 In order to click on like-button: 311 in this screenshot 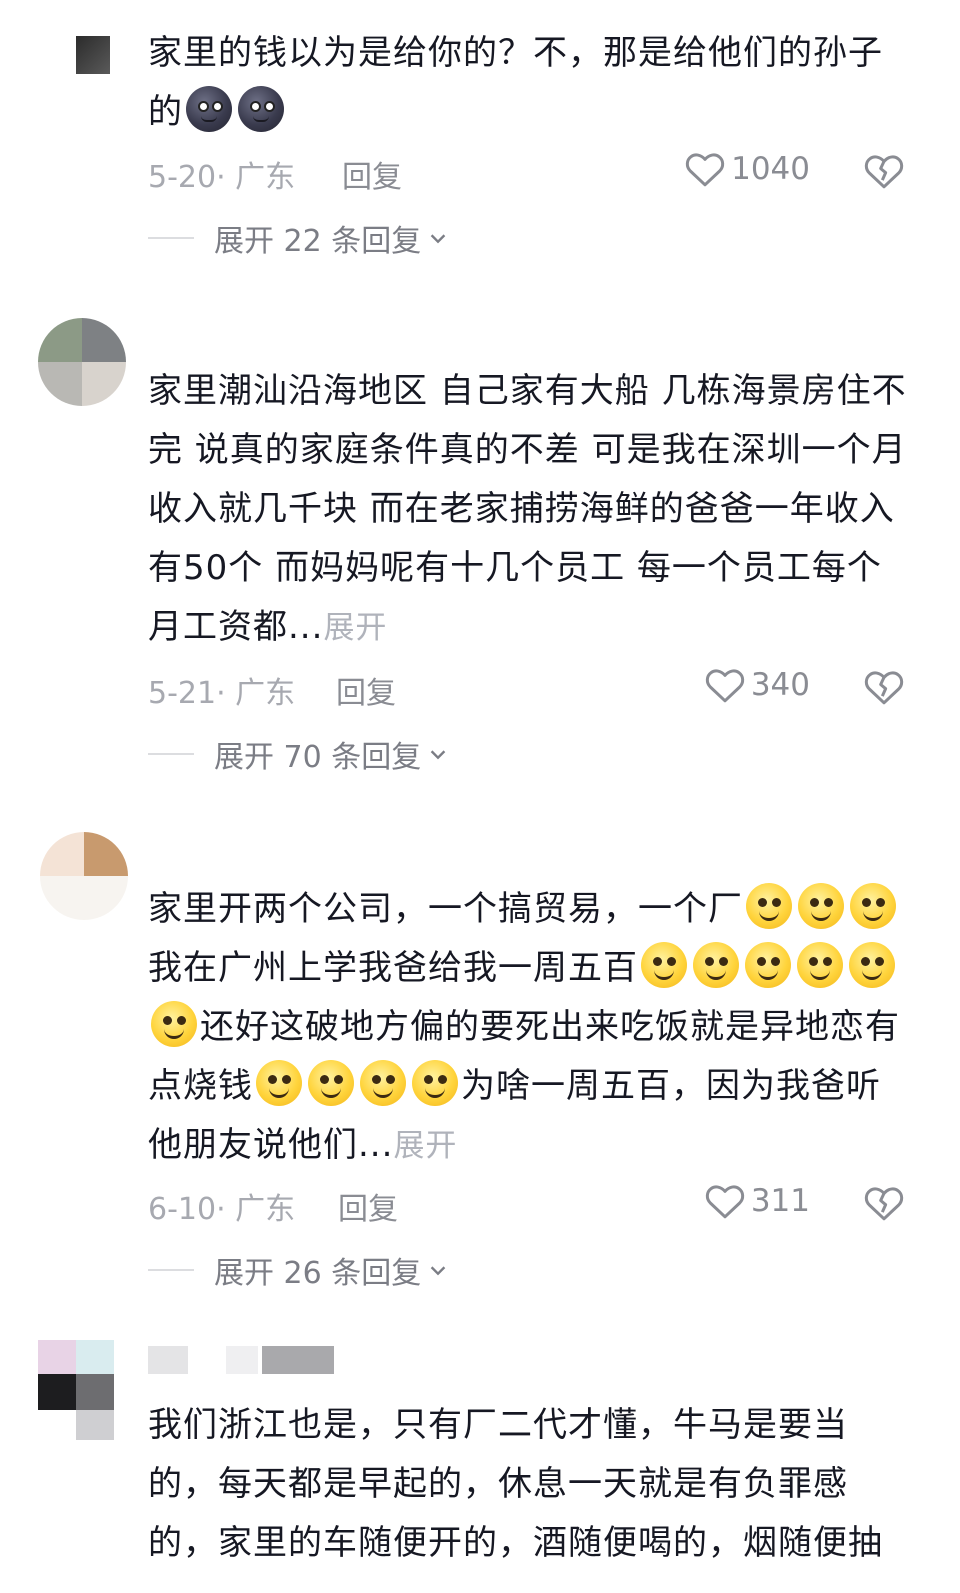, I will do `click(757, 1201)`.